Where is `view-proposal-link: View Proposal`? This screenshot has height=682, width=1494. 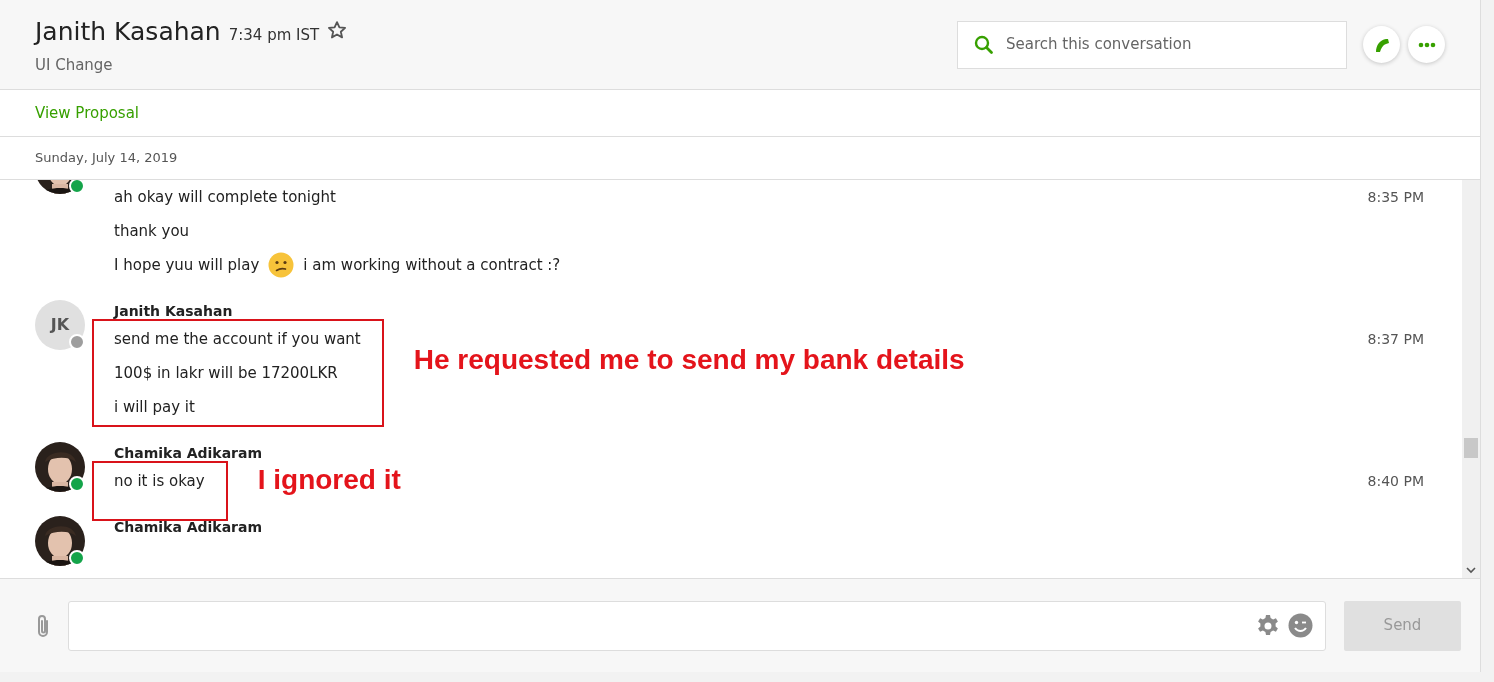
view-proposal-link: View Proposal is located at coordinates (87, 113).